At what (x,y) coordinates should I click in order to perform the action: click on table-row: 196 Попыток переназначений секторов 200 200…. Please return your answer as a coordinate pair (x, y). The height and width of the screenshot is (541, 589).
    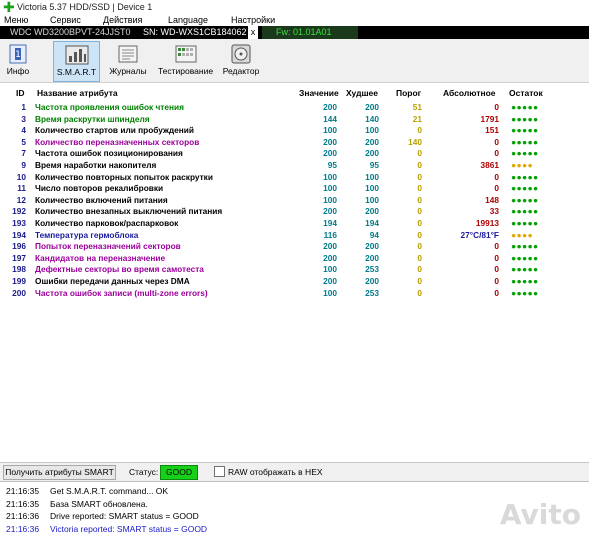
    Looking at the image, I should click on (294, 246).